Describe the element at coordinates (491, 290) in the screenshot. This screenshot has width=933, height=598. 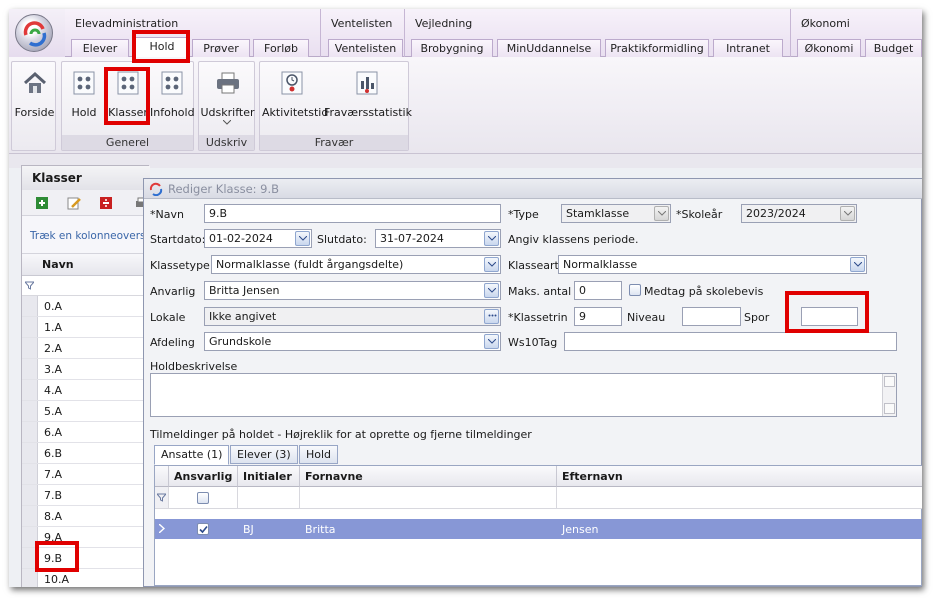
I see `ansvarlig-dropdown-button` at that location.